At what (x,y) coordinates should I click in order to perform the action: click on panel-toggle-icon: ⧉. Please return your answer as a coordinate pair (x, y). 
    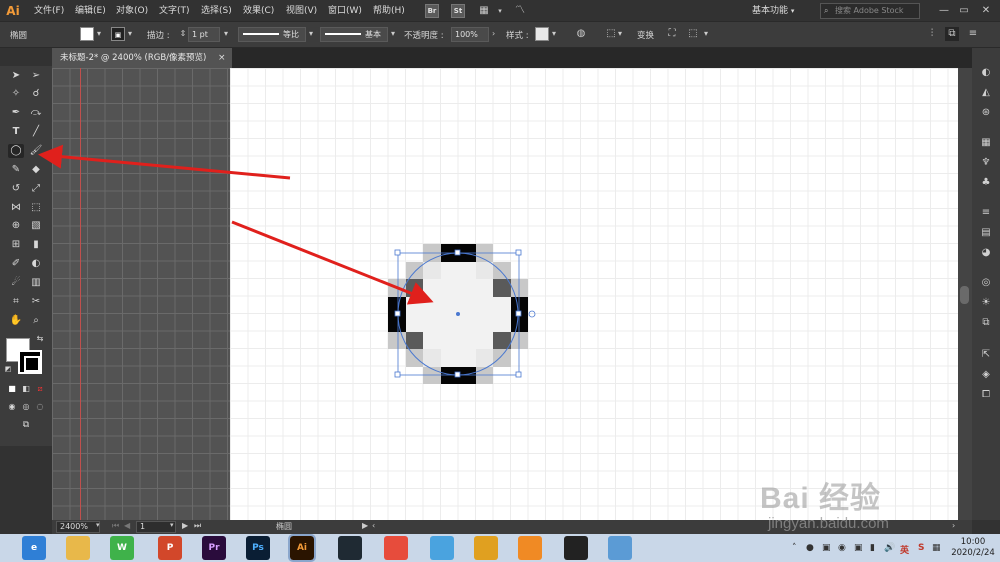
    Looking at the image, I should click on (952, 34).